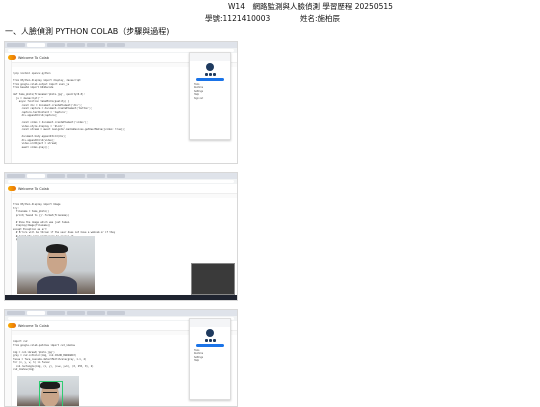 The height and width of the screenshot is (407, 540). What do you see at coordinates (87, 31) in the screenshot?
I see `section-heading: 一、人臉偵測 PYTHON COLAB（步驟與過程)` at bounding box center [87, 31].